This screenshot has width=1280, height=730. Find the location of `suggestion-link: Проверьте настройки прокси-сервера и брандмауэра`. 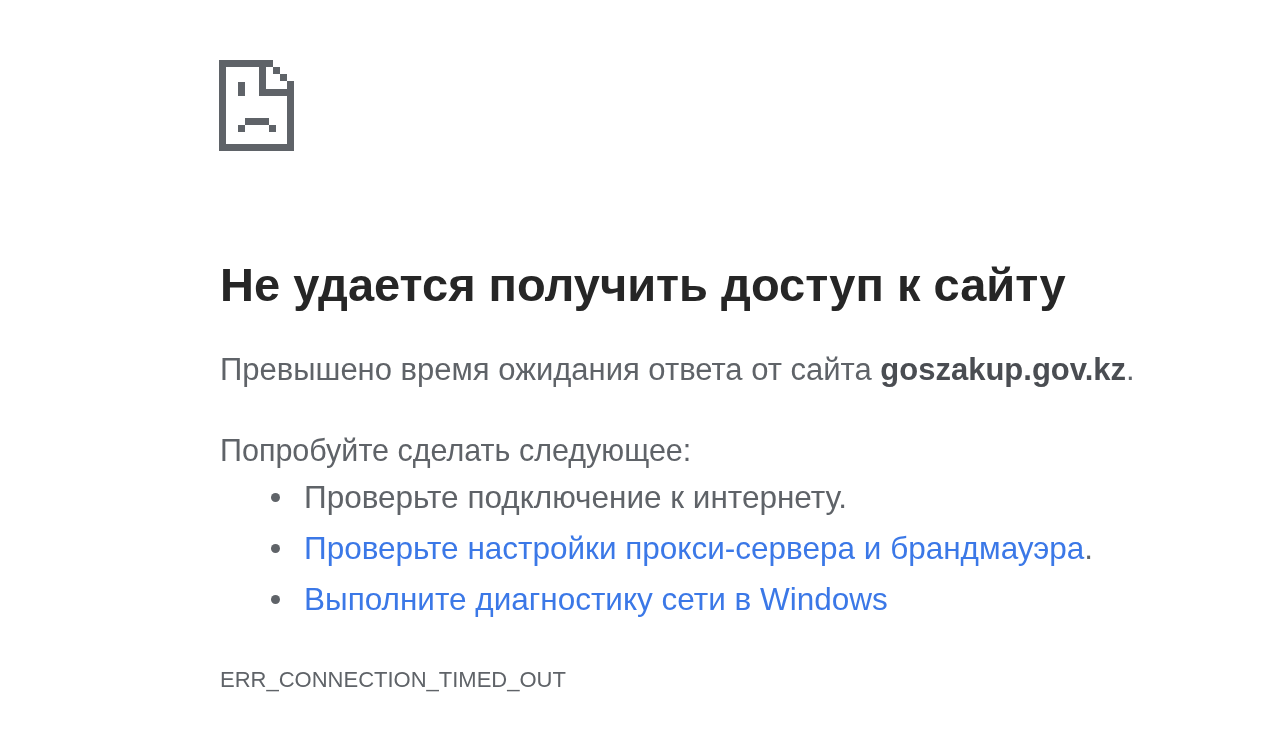

suggestion-link: Проверьте настройки прокси-сервера и брандмауэра is located at coordinates (694, 548).